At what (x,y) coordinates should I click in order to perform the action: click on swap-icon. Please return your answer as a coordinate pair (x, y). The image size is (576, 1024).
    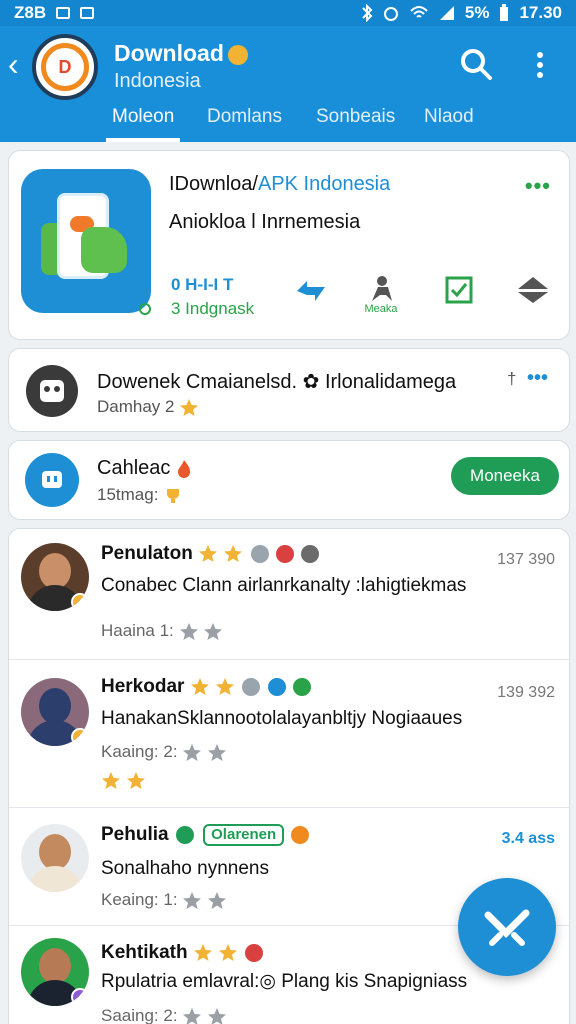
    Looking at the image, I should click on (533, 290).